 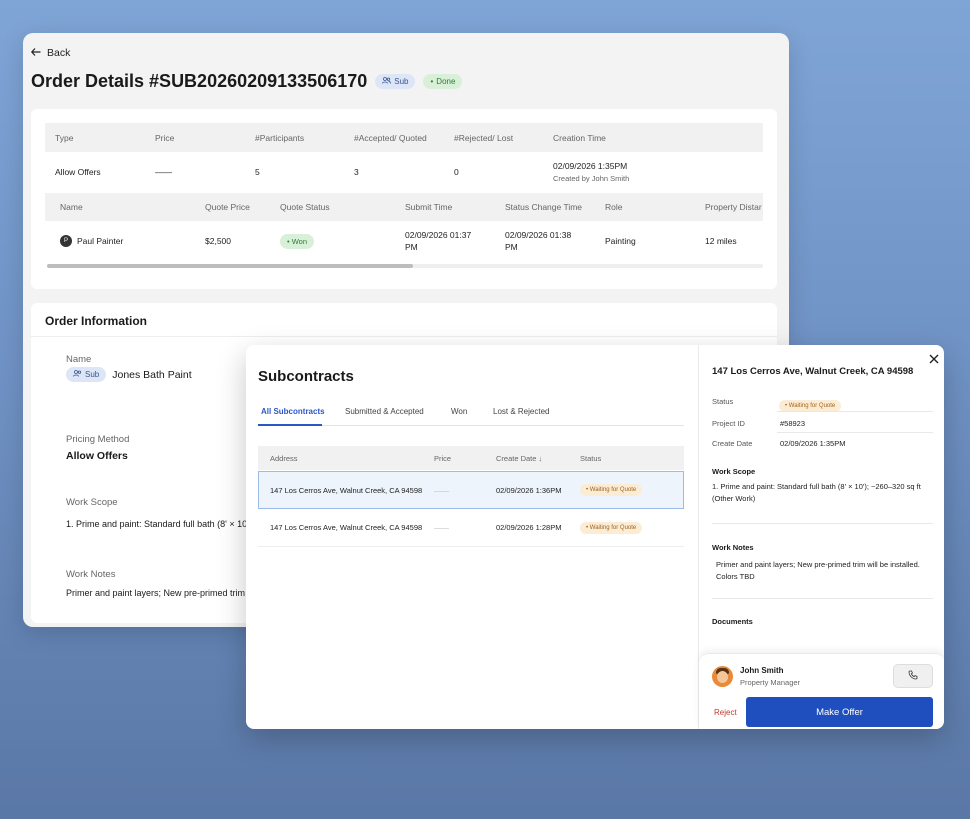 I want to click on creation-time-value: 02/09/2026 1:35PM, so click(x=590, y=165).